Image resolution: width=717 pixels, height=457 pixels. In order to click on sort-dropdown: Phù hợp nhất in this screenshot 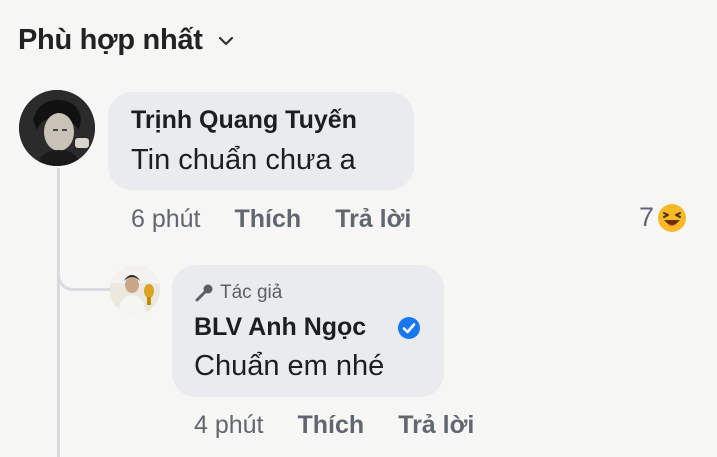, I will do `click(126, 40)`.